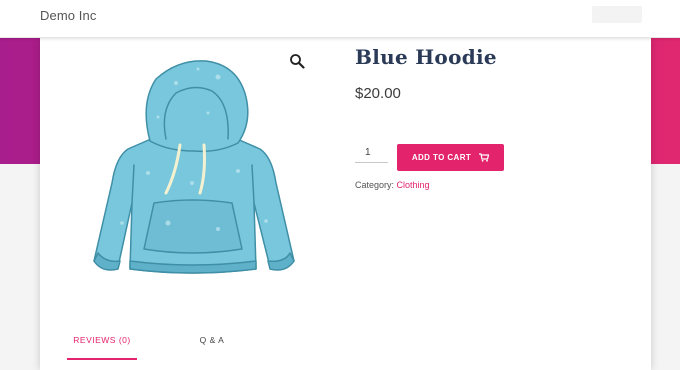 This screenshot has height=370, width=680. What do you see at coordinates (340, 19) in the screenshot?
I see `site-header: Demo Inc` at bounding box center [340, 19].